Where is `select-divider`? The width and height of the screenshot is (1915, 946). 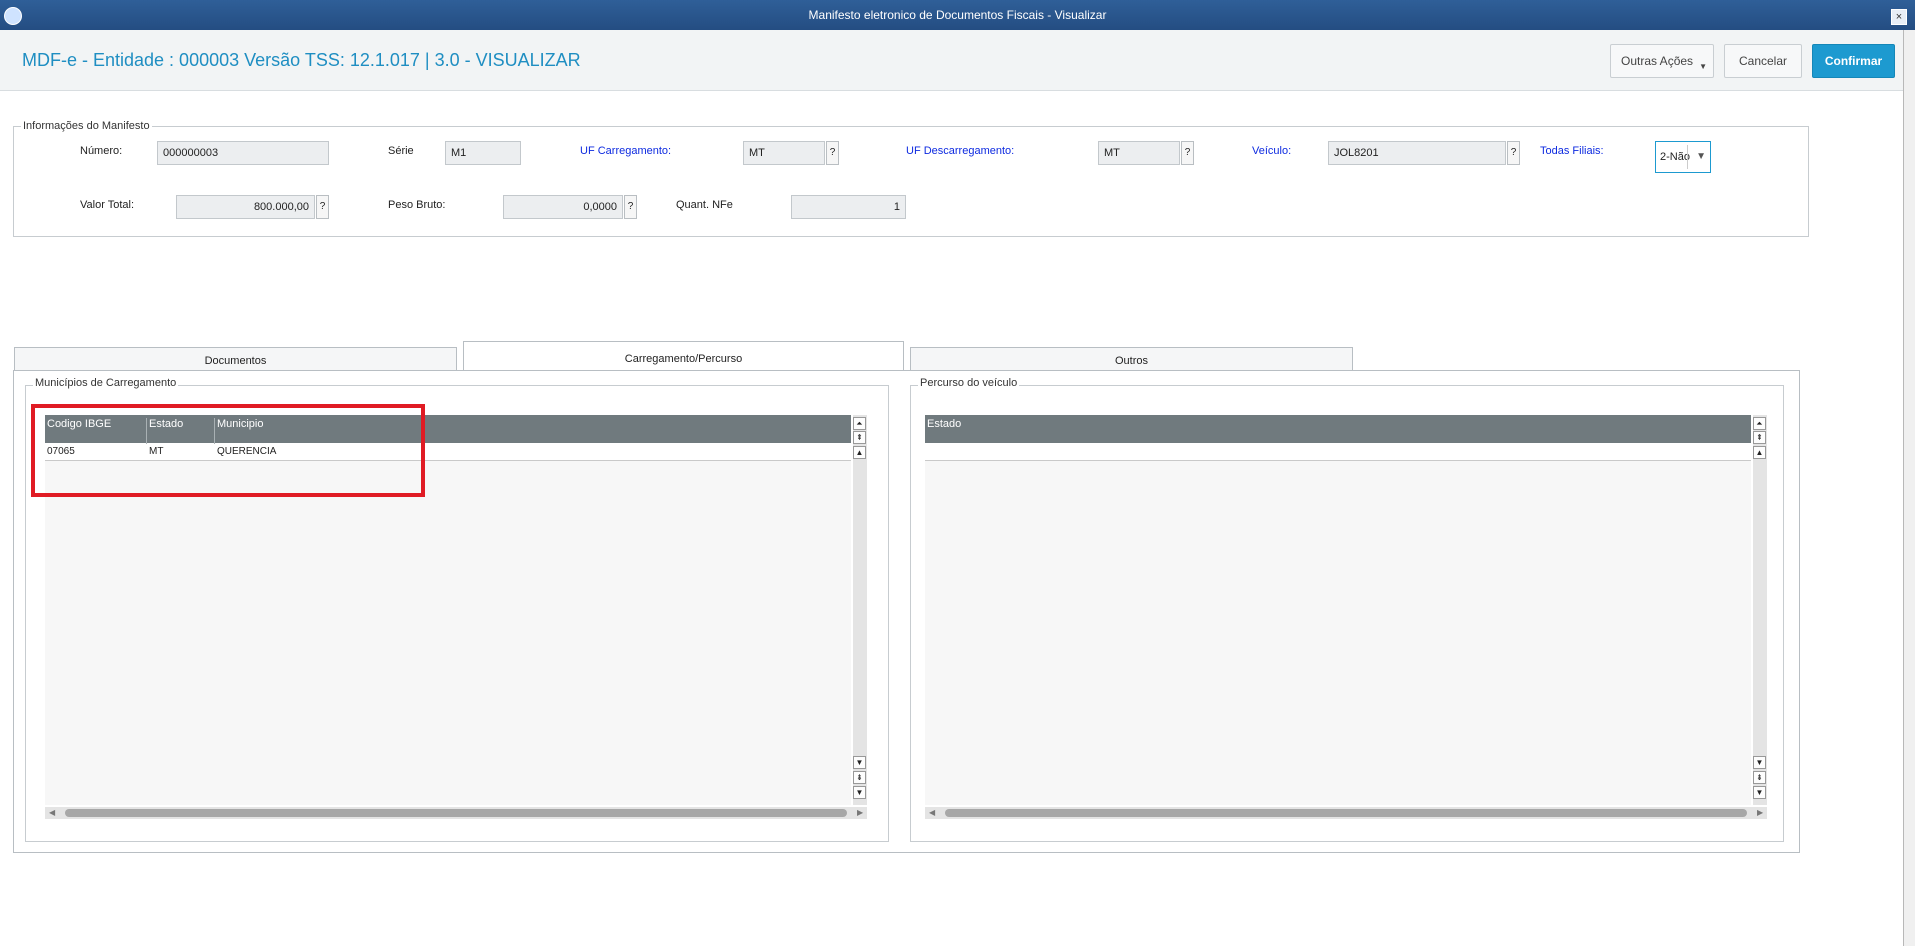 select-divider is located at coordinates (1687, 157).